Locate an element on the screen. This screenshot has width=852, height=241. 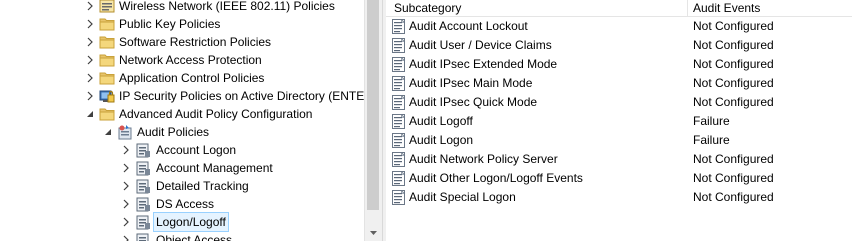
tree-item-label: Advanced Audit Policy Configuration is located at coordinates (216, 114).